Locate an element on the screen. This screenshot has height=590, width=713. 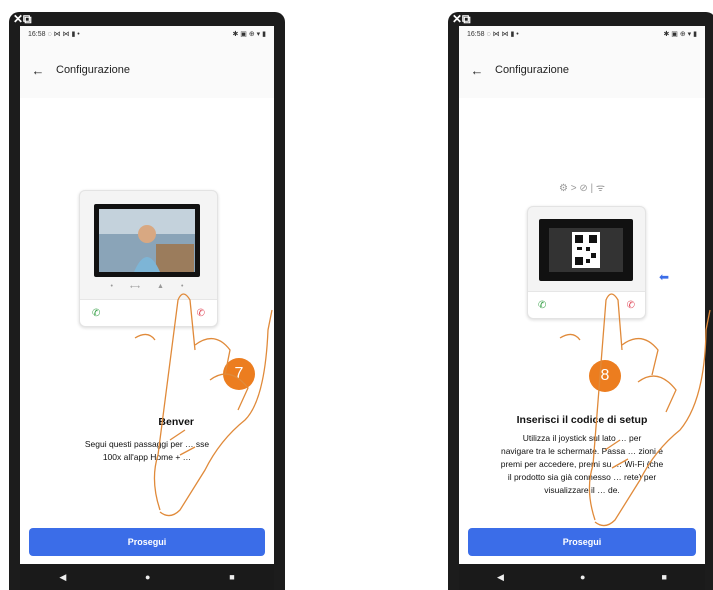
person-photo-icon is located at coordinates (147, 240).